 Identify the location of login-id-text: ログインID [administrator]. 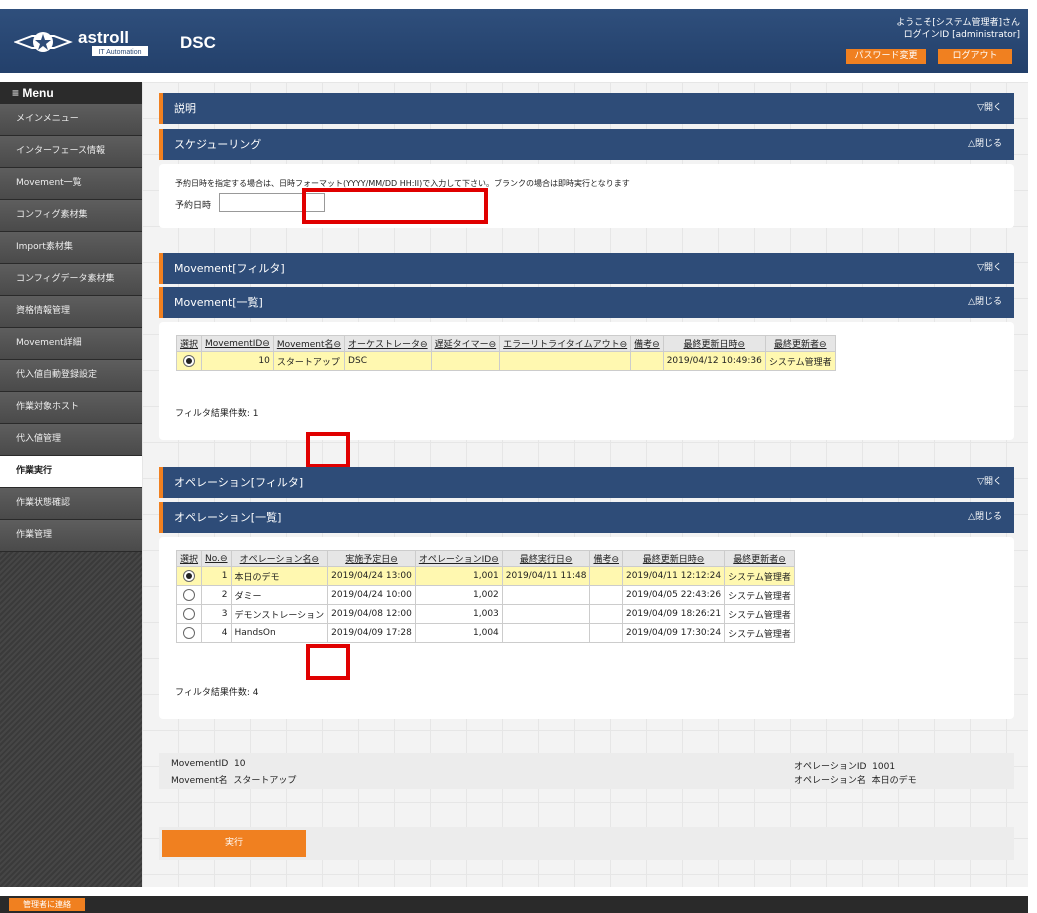
(961, 35).